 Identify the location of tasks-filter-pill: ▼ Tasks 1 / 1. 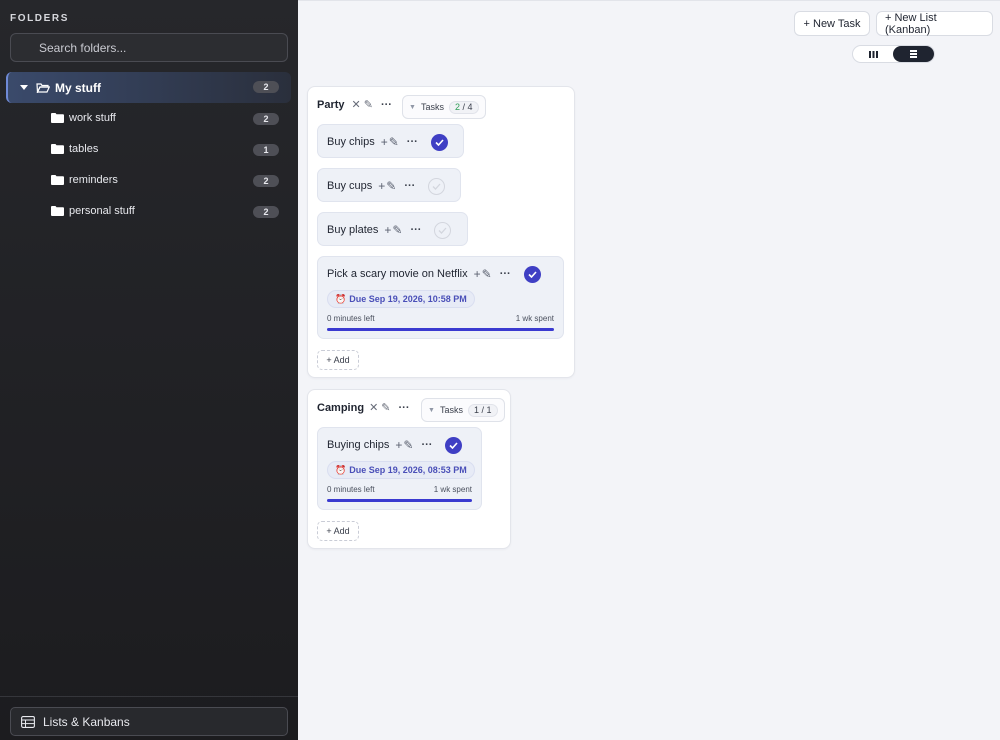
(463, 410).